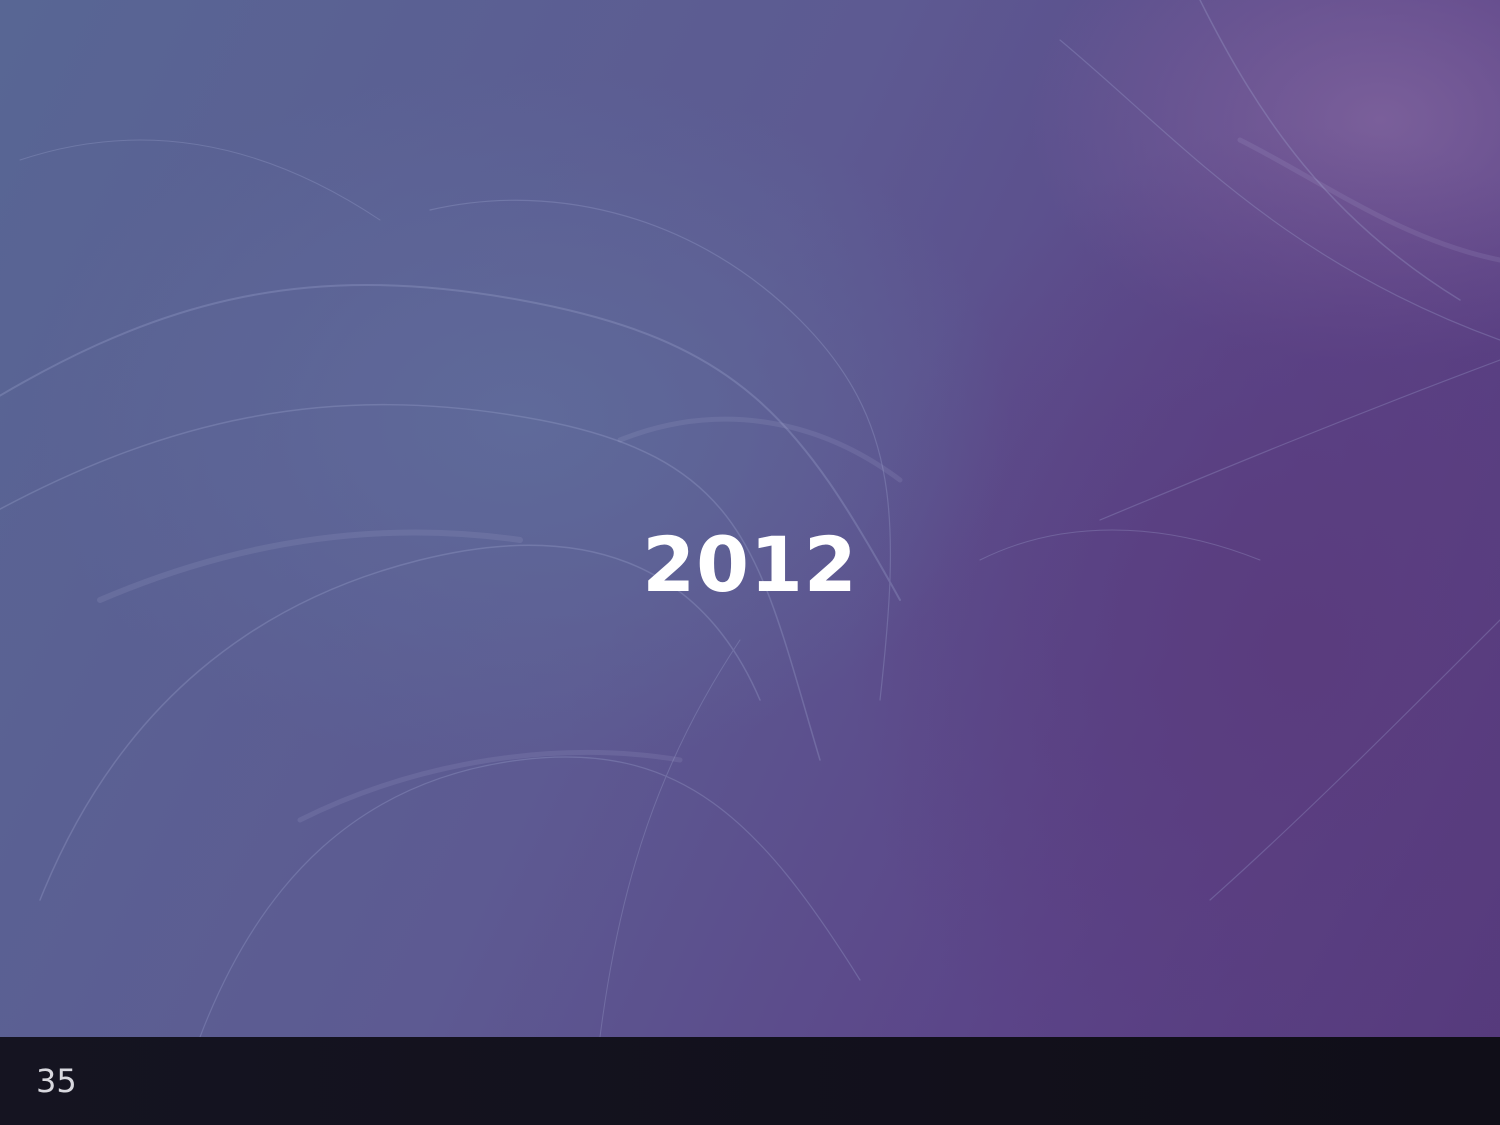 The height and width of the screenshot is (1125, 1500). Describe the element at coordinates (750, 1081) in the screenshot. I see `slide-footer: 35` at that location.